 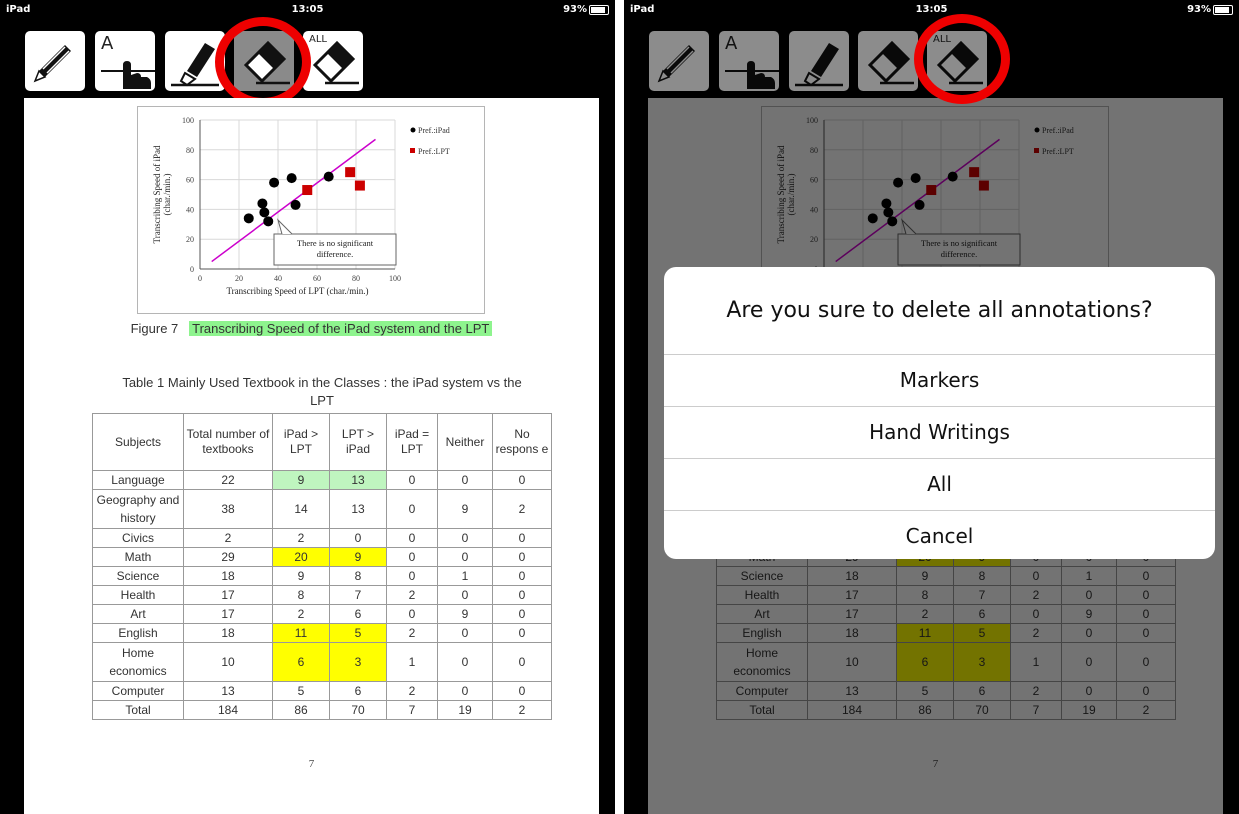 What do you see at coordinates (301, 557) in the screenshot?
I see `table-cell: 20` at bounding box center [301, 557].